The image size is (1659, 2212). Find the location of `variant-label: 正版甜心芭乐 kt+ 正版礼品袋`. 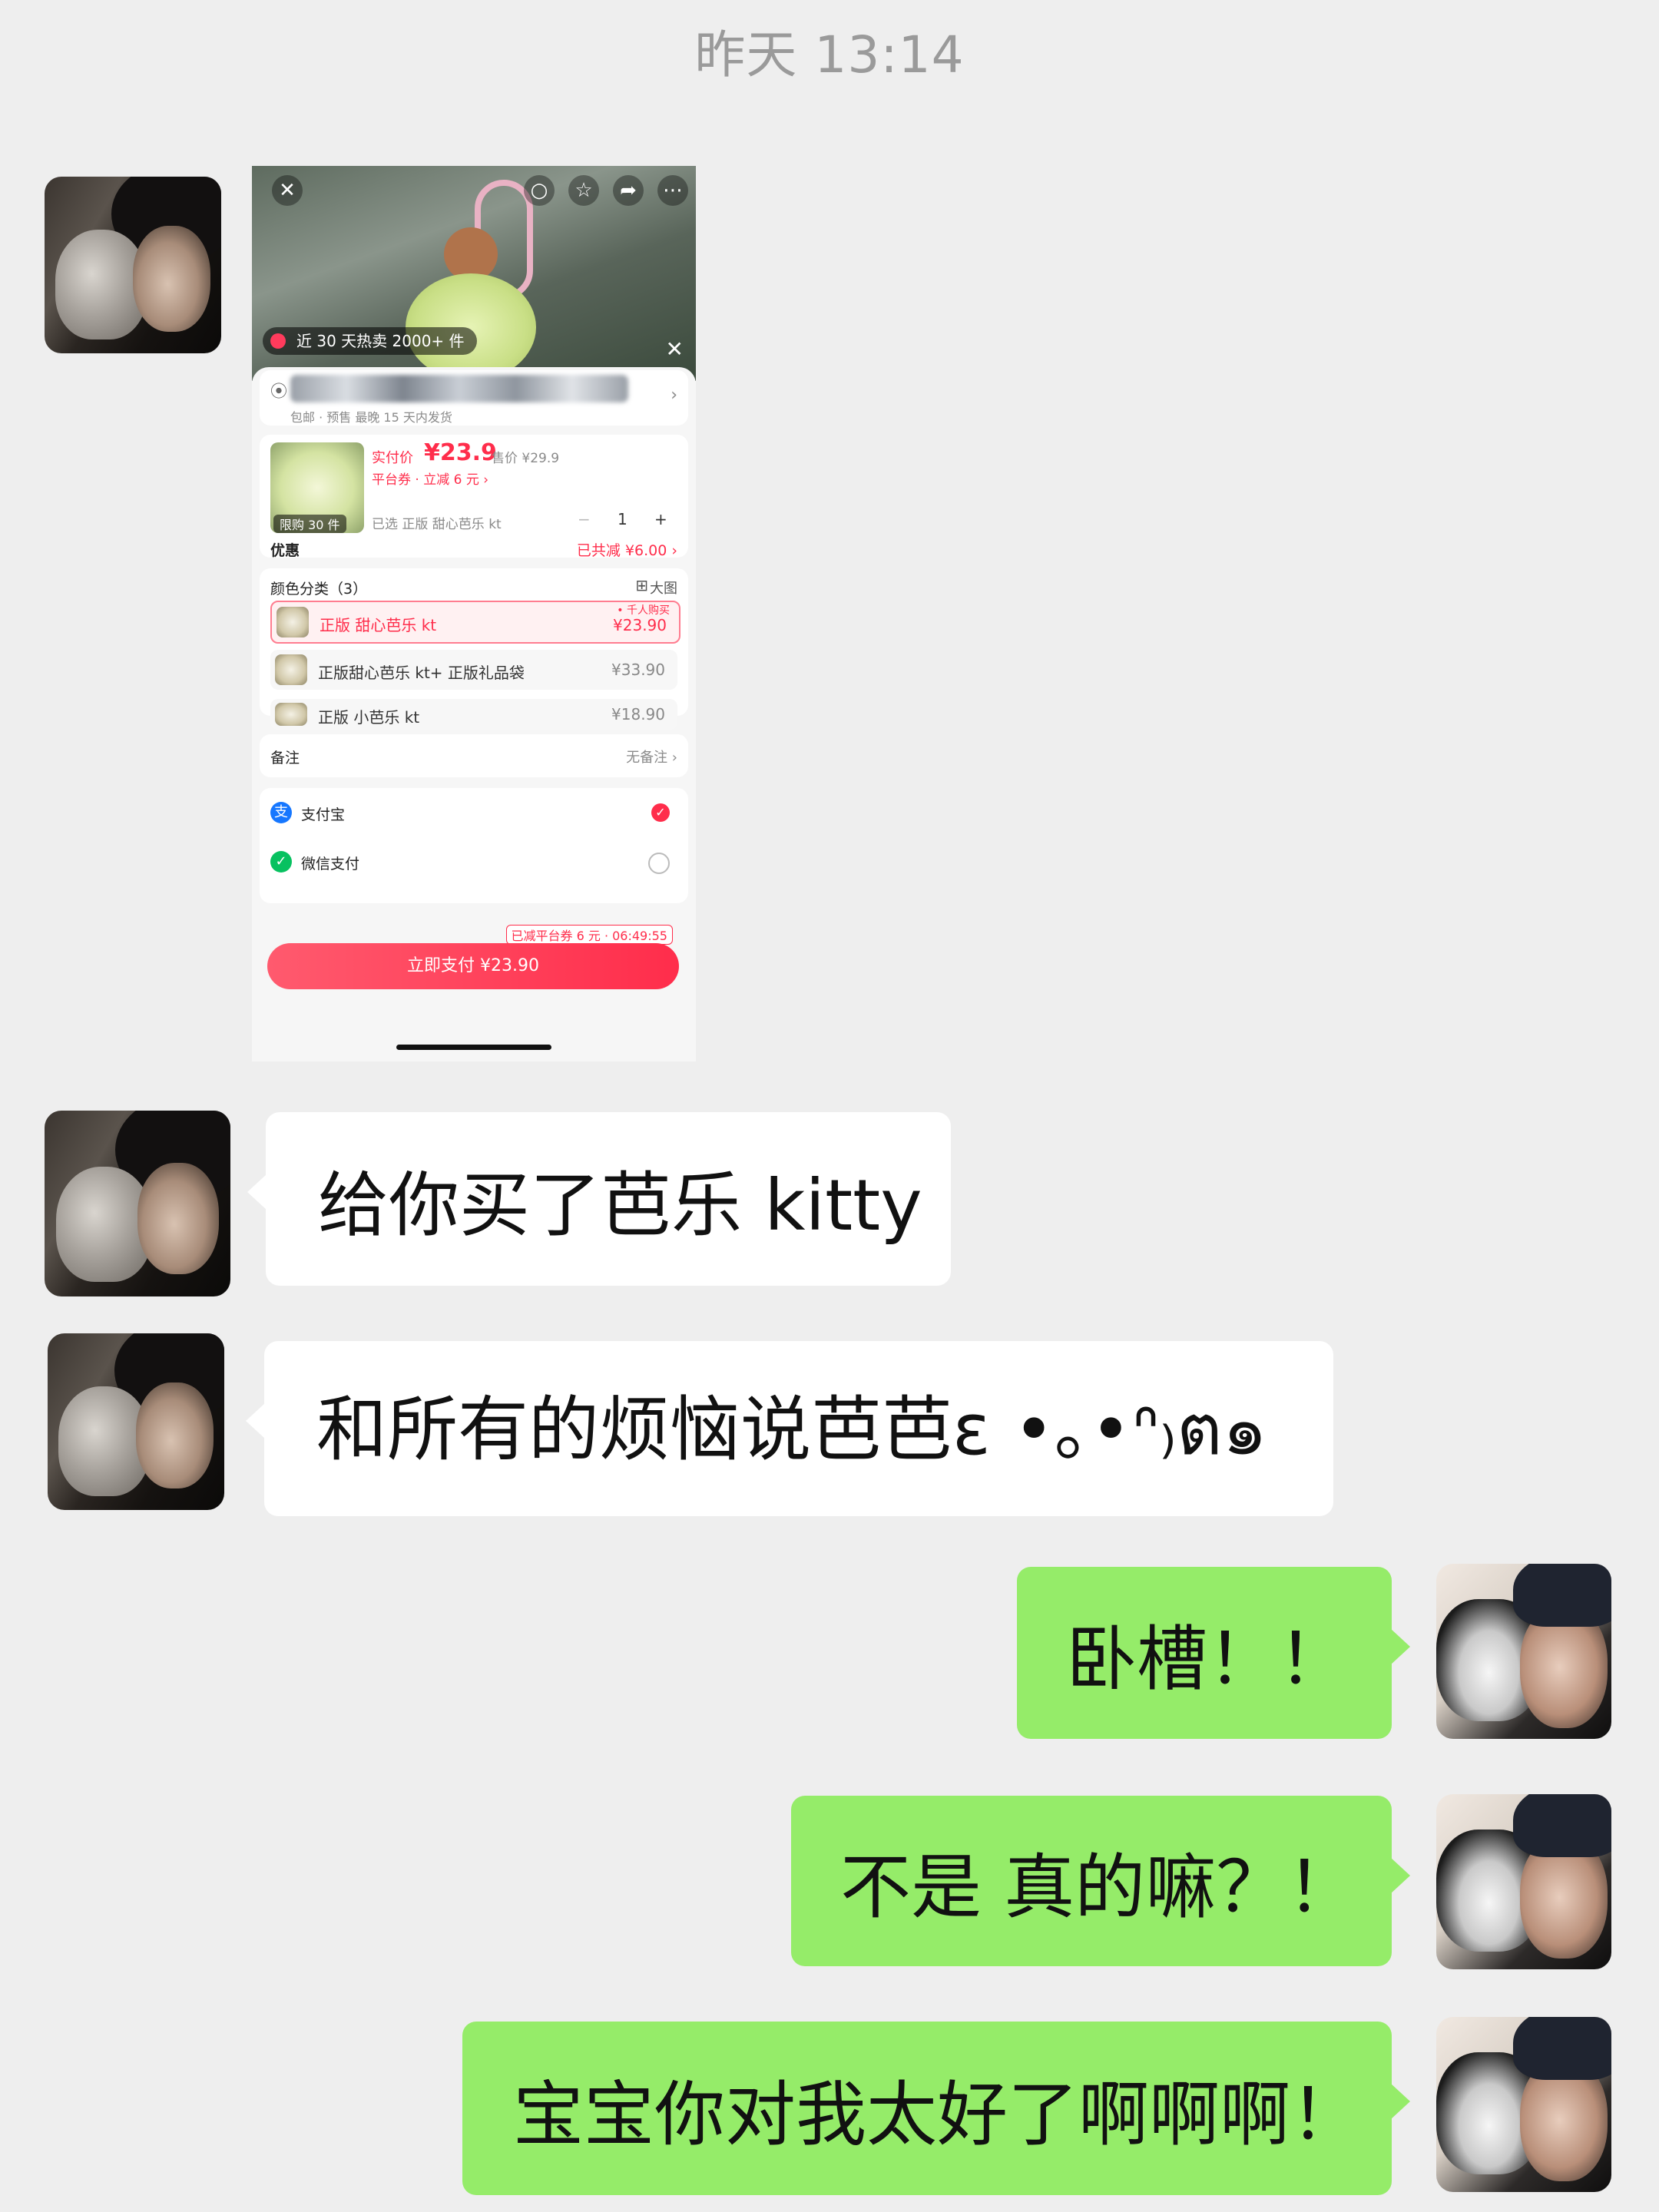

variant-label: 正版甜心芭乐 kt+ 正版礼品袋 is located at coordinates (422, 673).